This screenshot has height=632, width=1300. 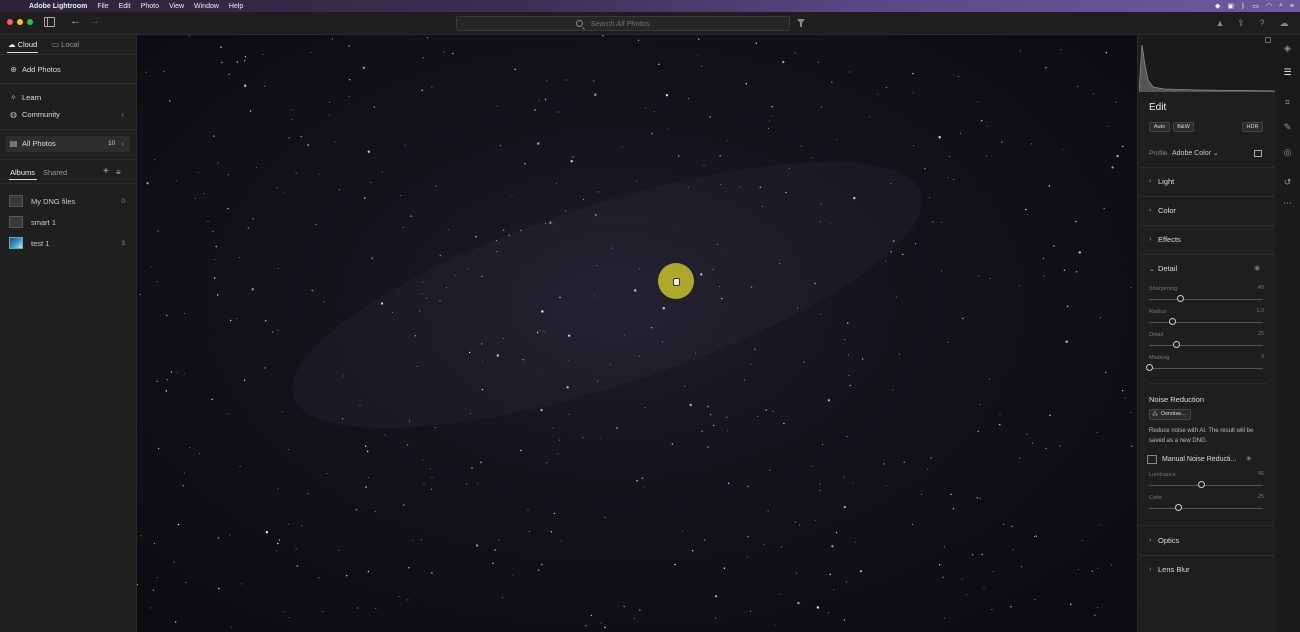 What do you see at coordinates (1268, 40) in the screenshot?
I see `histogram-options-icon` at bounding box center [1268, 40].